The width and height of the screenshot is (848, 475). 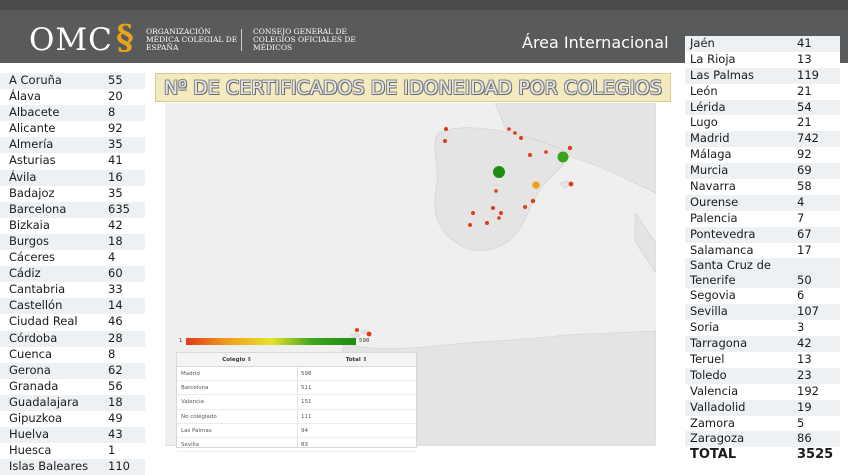 What do you see at coordinates (72, 354) in the screenshot?
I see `table-row: Cuenca 8` at bounding box center [72, 354].